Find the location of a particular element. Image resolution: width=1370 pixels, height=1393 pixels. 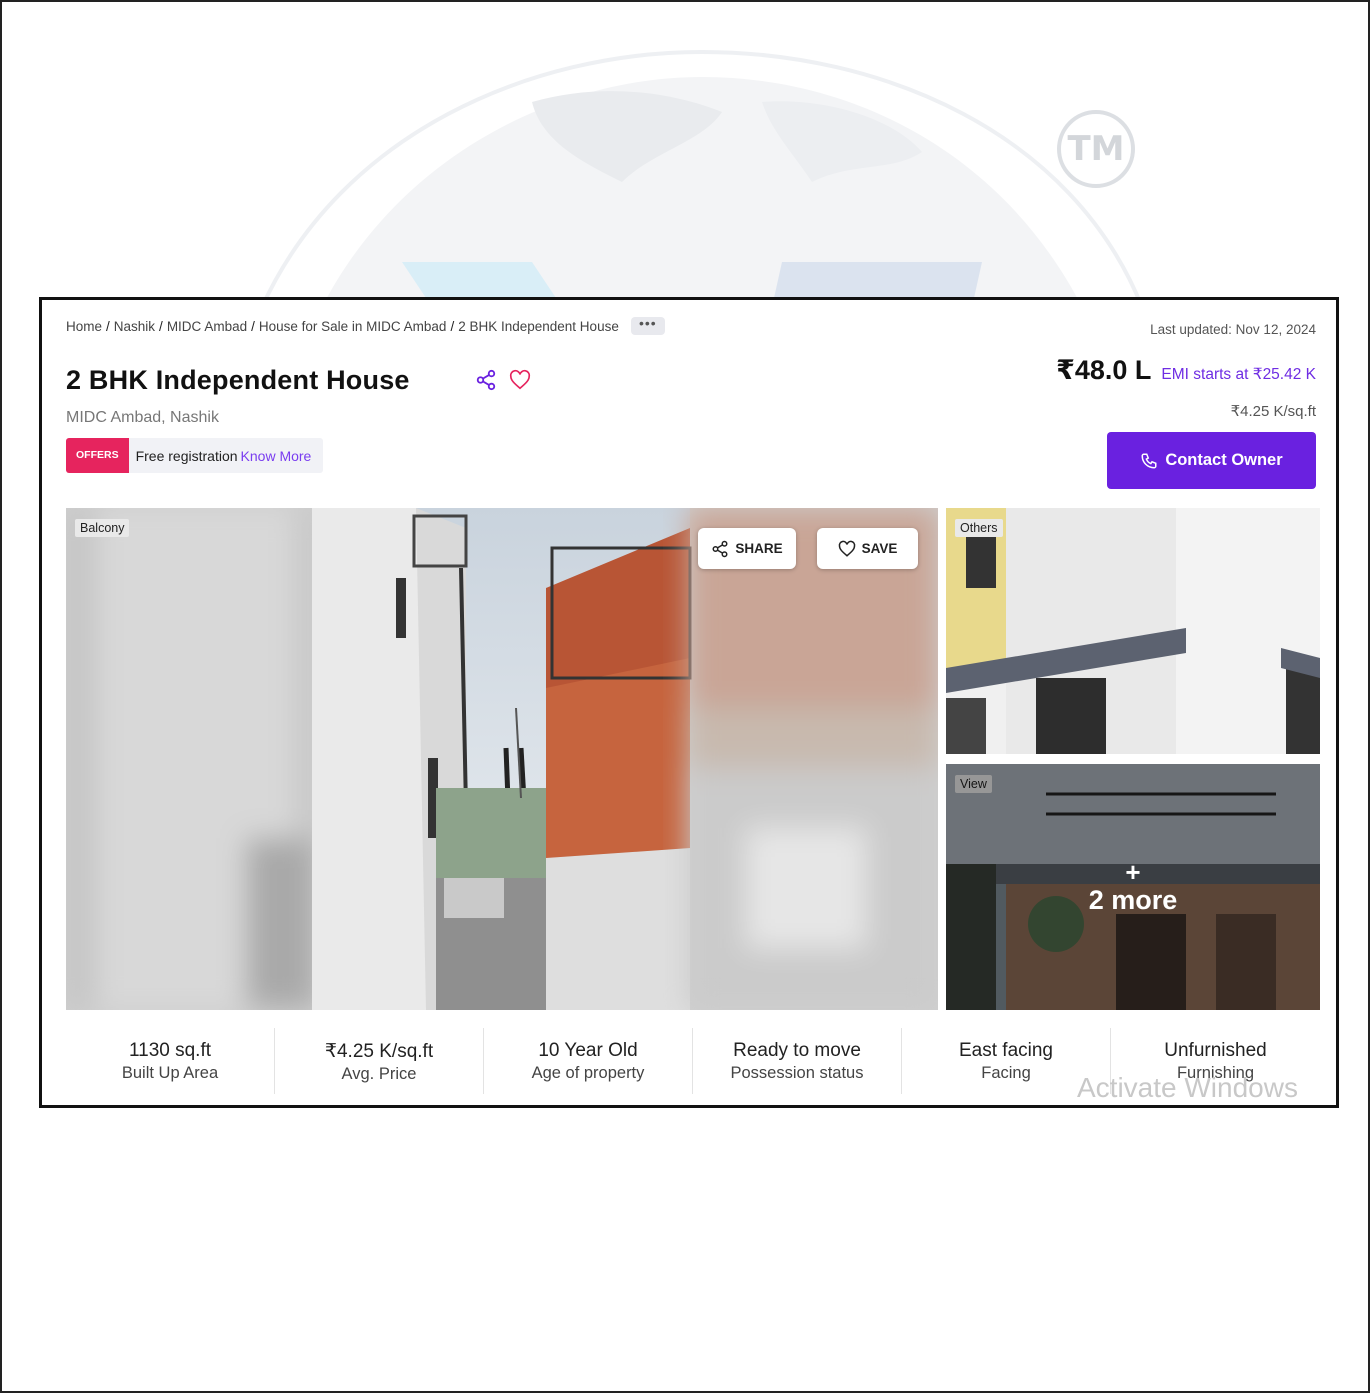

side-photo-others: Others is located at coordinates (1133, 631).